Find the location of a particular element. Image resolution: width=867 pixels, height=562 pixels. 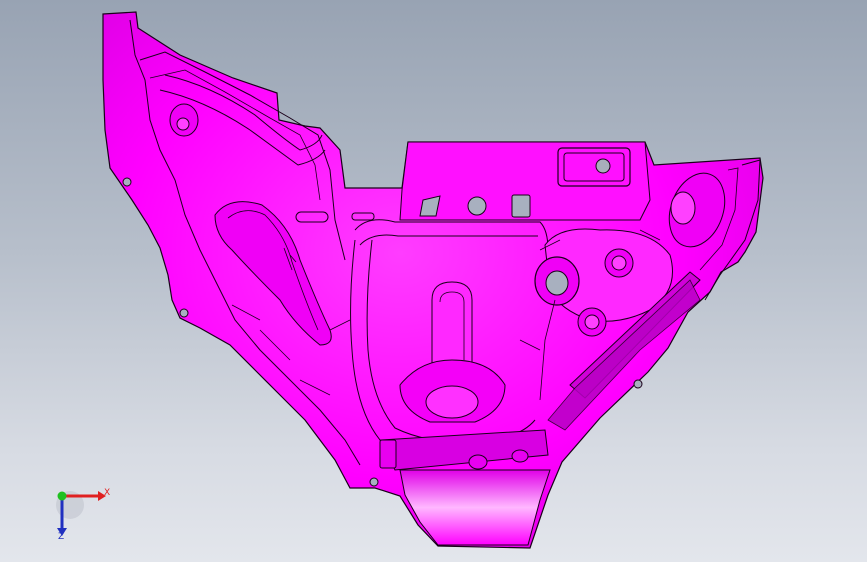

right-tab-hole is located at coordinates (638, 384).